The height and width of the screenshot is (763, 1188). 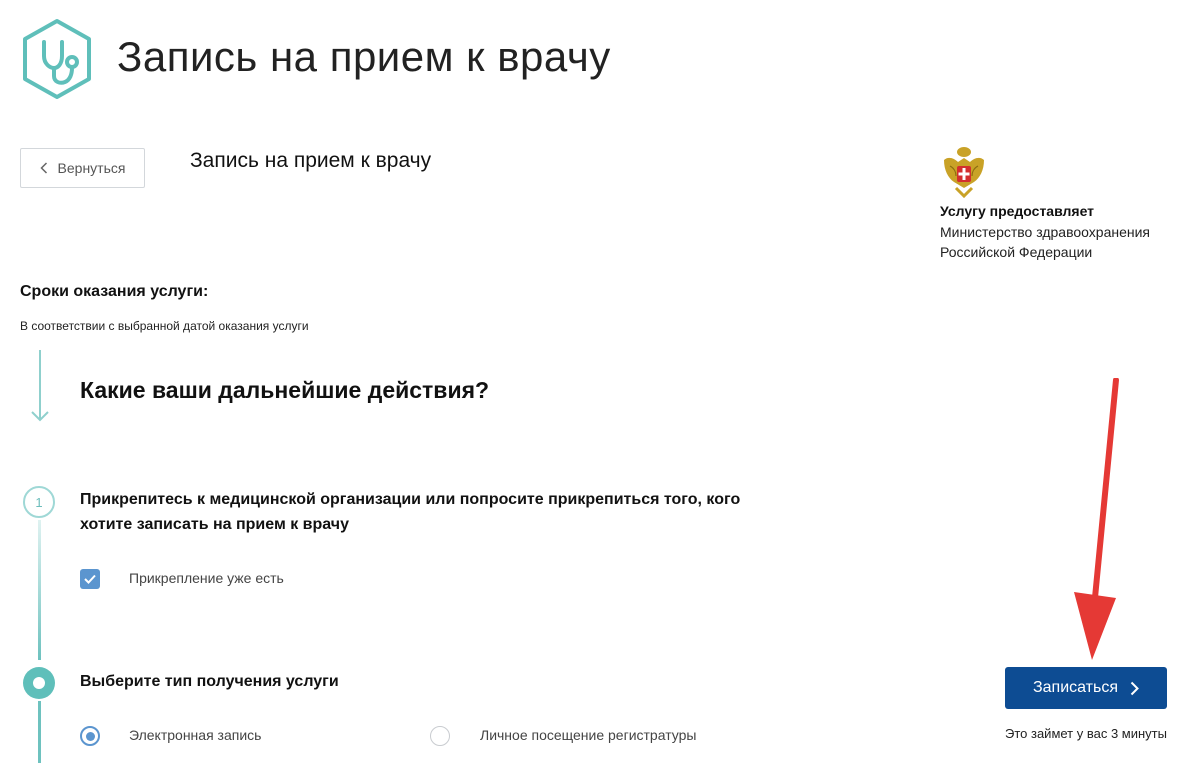 What do you see at coordinates (311, 160) in the screenshot?
I see `service-title: Запись на прием к врачу` at bounding box center [311, 160].